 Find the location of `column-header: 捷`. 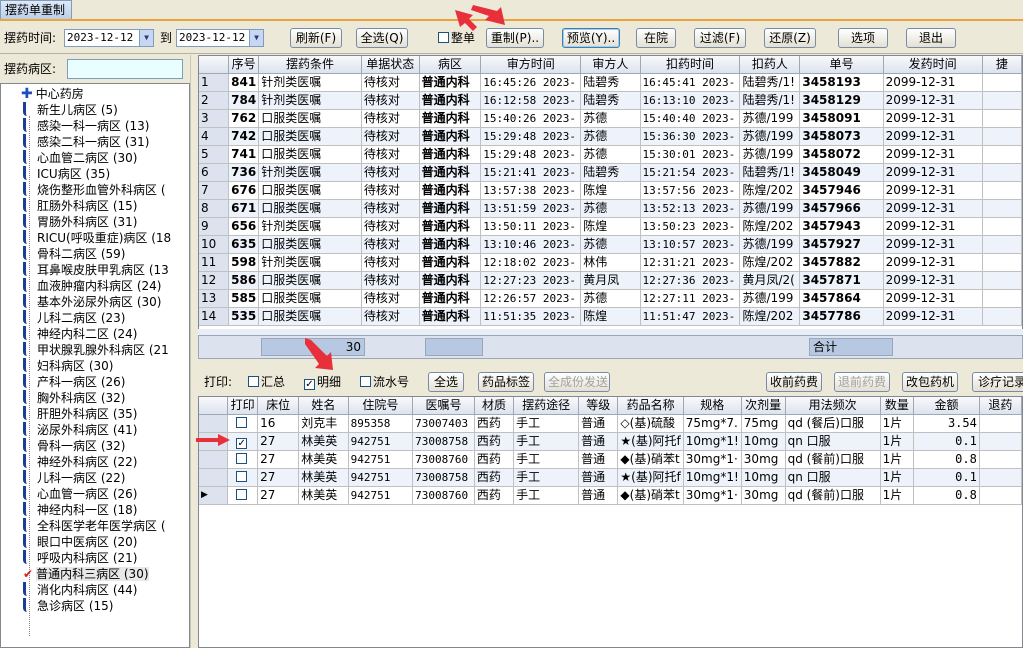

column-header: 捷 is located at coordinates (1002, 65).